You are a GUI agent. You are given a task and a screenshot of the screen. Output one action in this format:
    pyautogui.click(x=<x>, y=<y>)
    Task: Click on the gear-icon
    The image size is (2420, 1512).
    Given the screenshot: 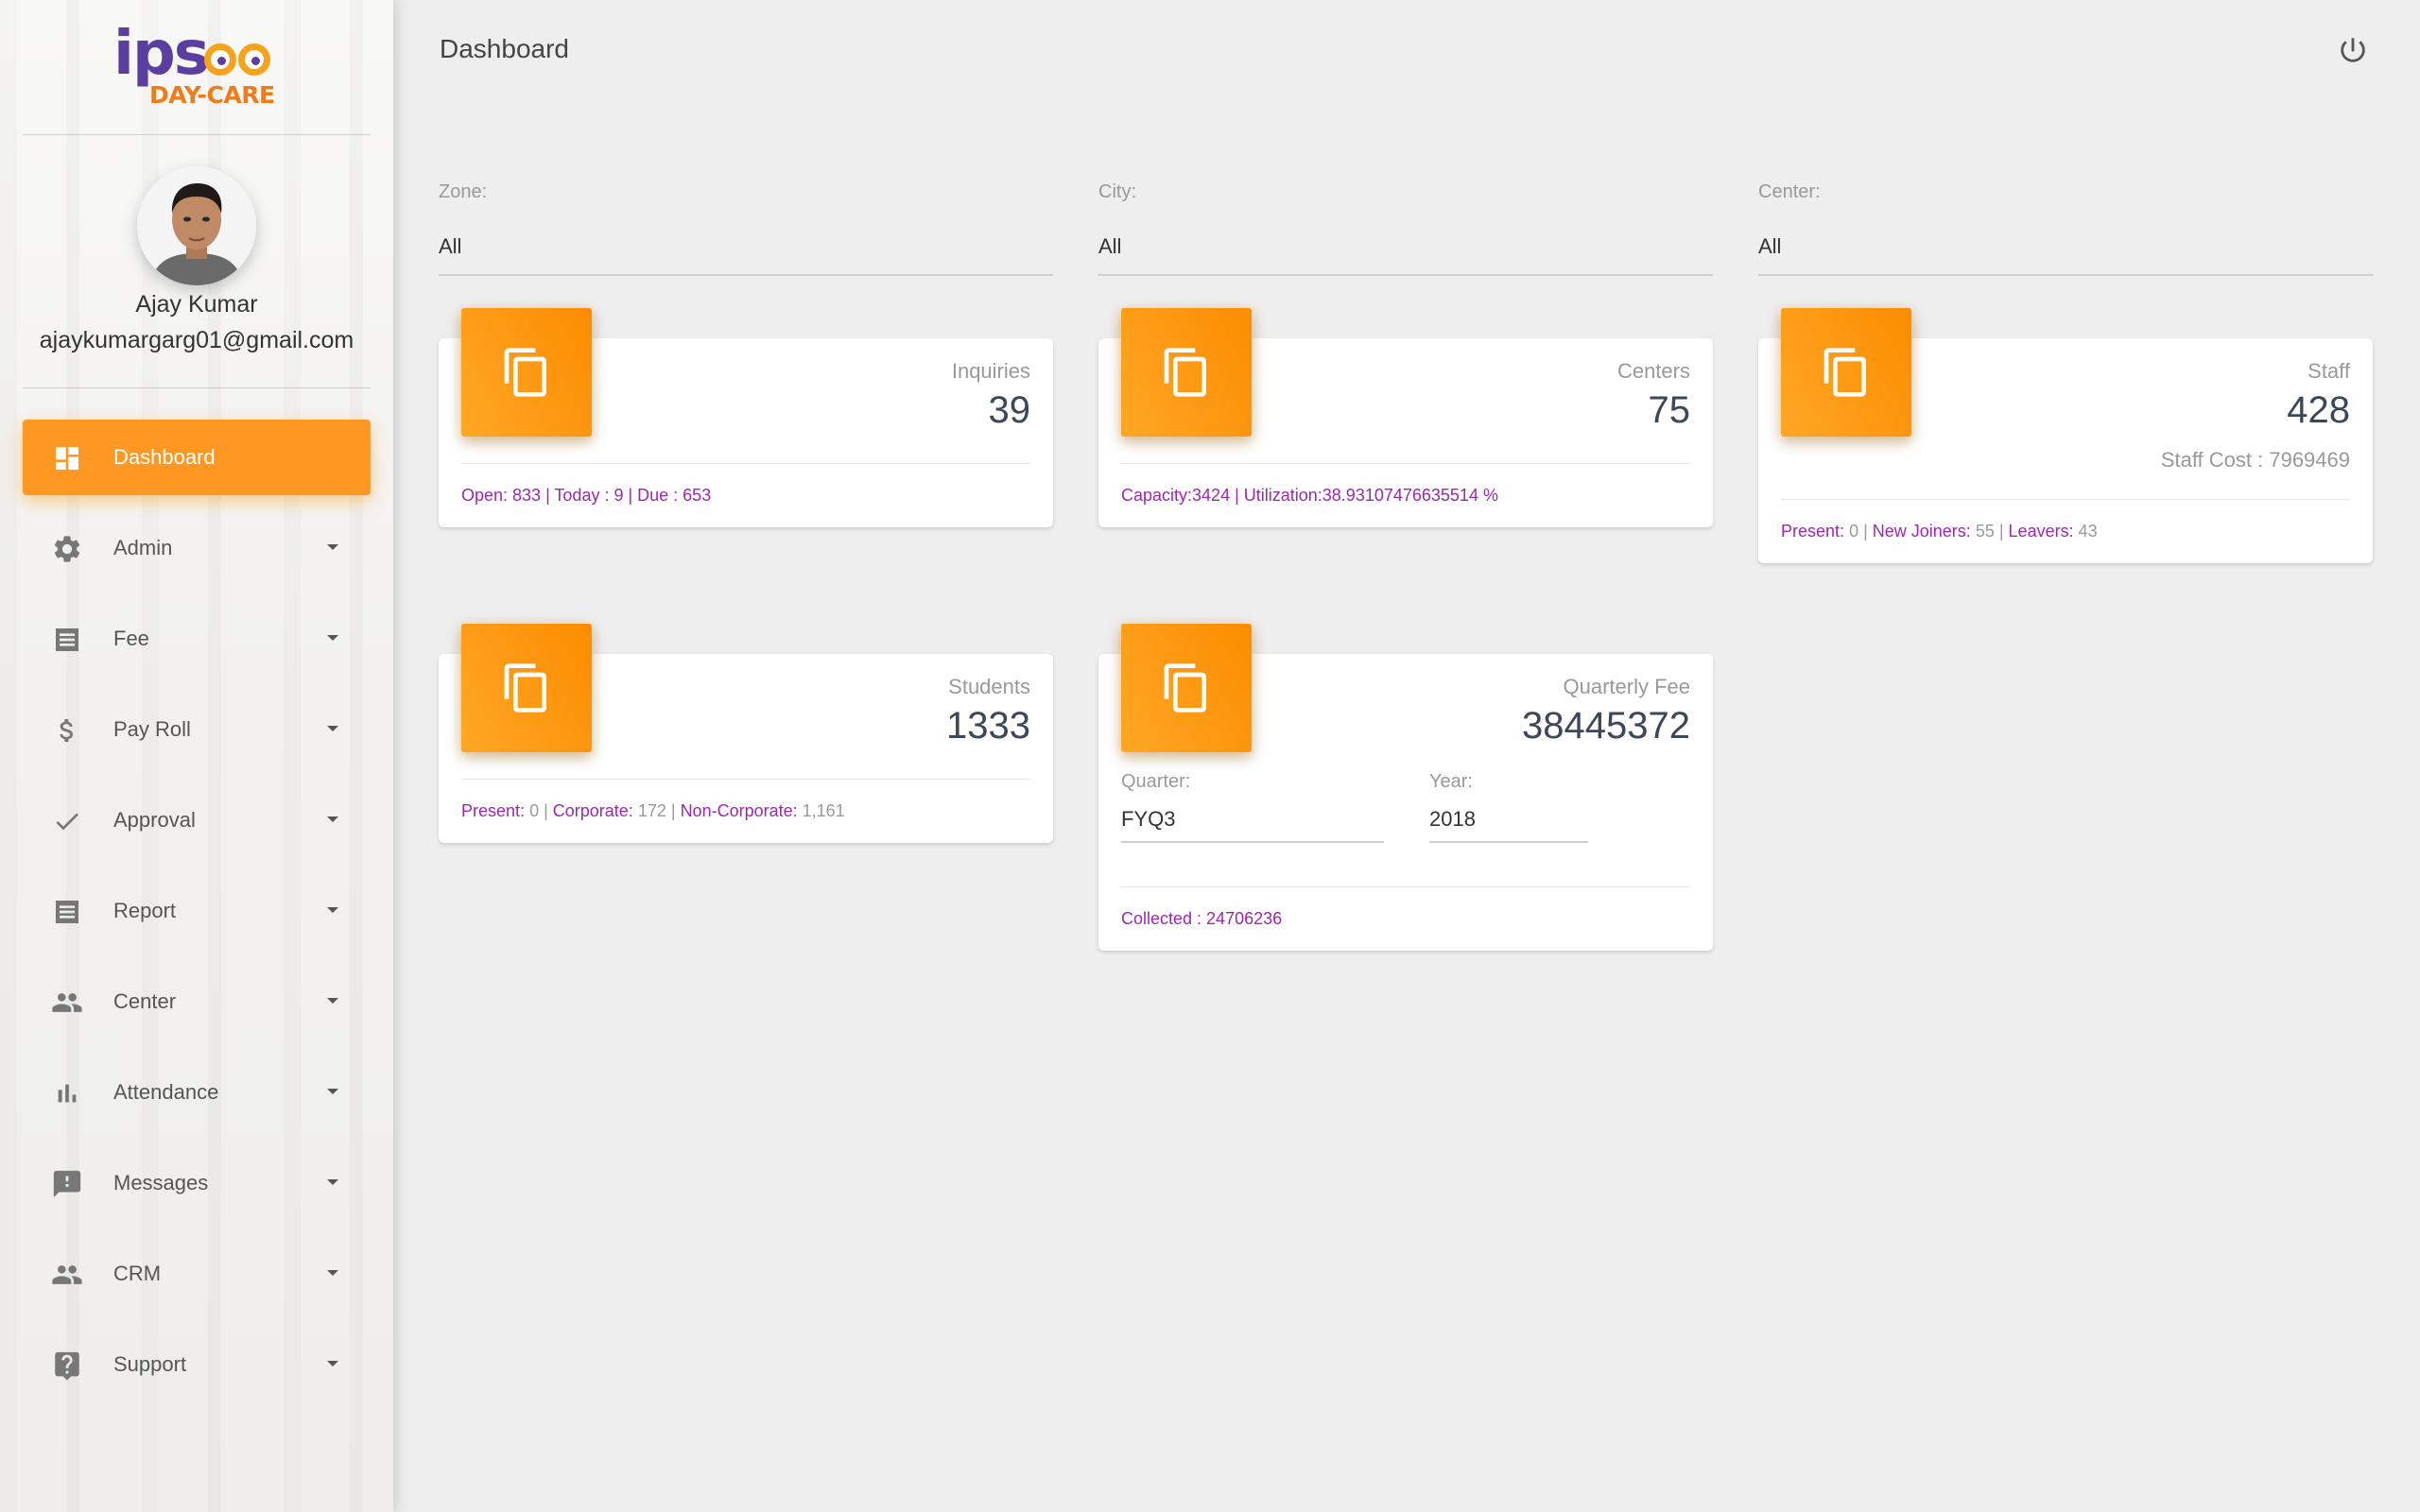 What is the action you would take?
    pyautogui.click(x=67, y=549)
    